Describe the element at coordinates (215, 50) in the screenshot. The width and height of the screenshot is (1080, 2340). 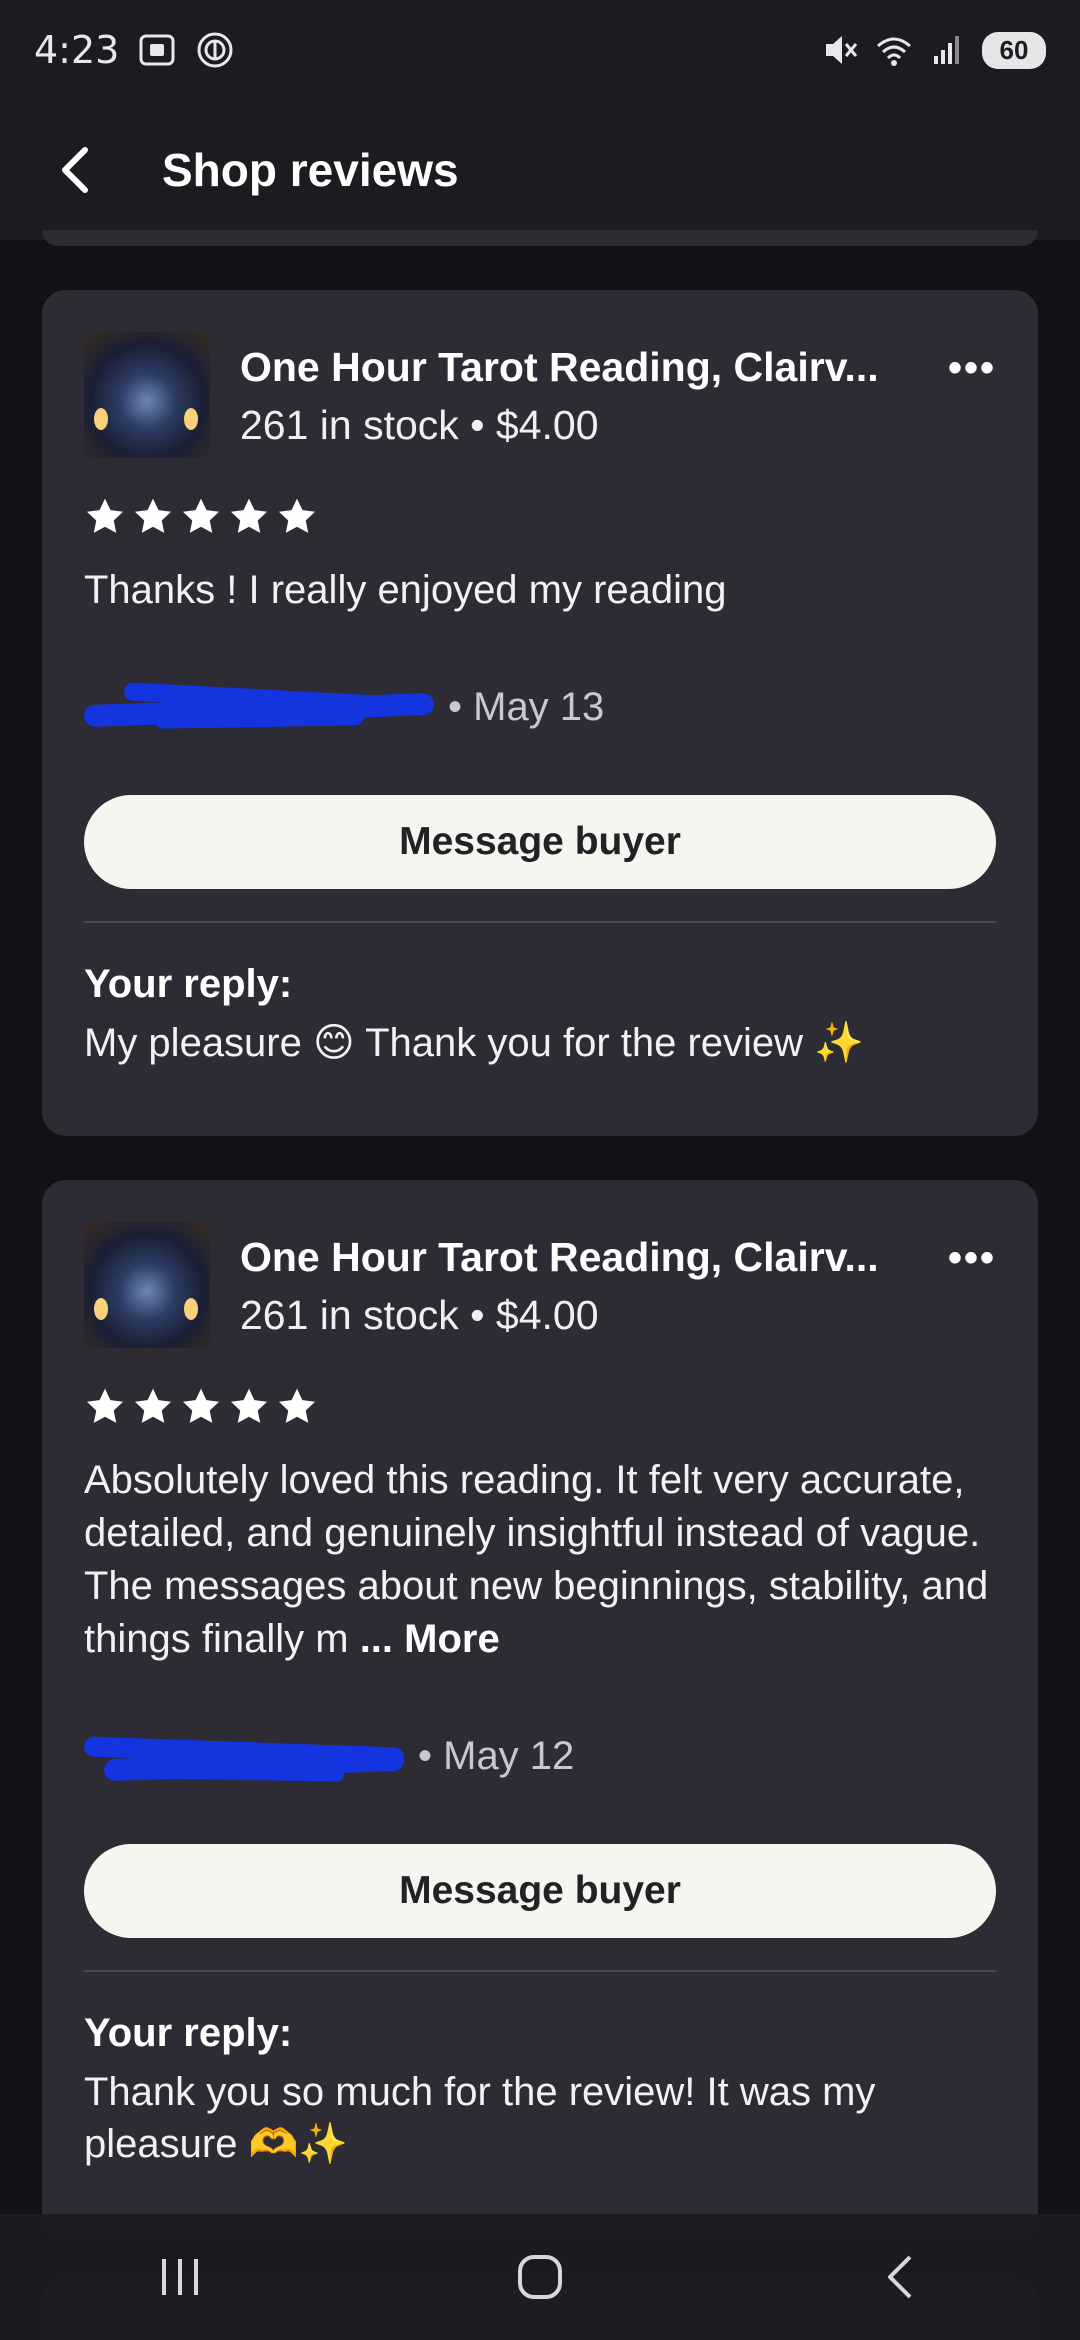
I see `nfc-icon` at that location.